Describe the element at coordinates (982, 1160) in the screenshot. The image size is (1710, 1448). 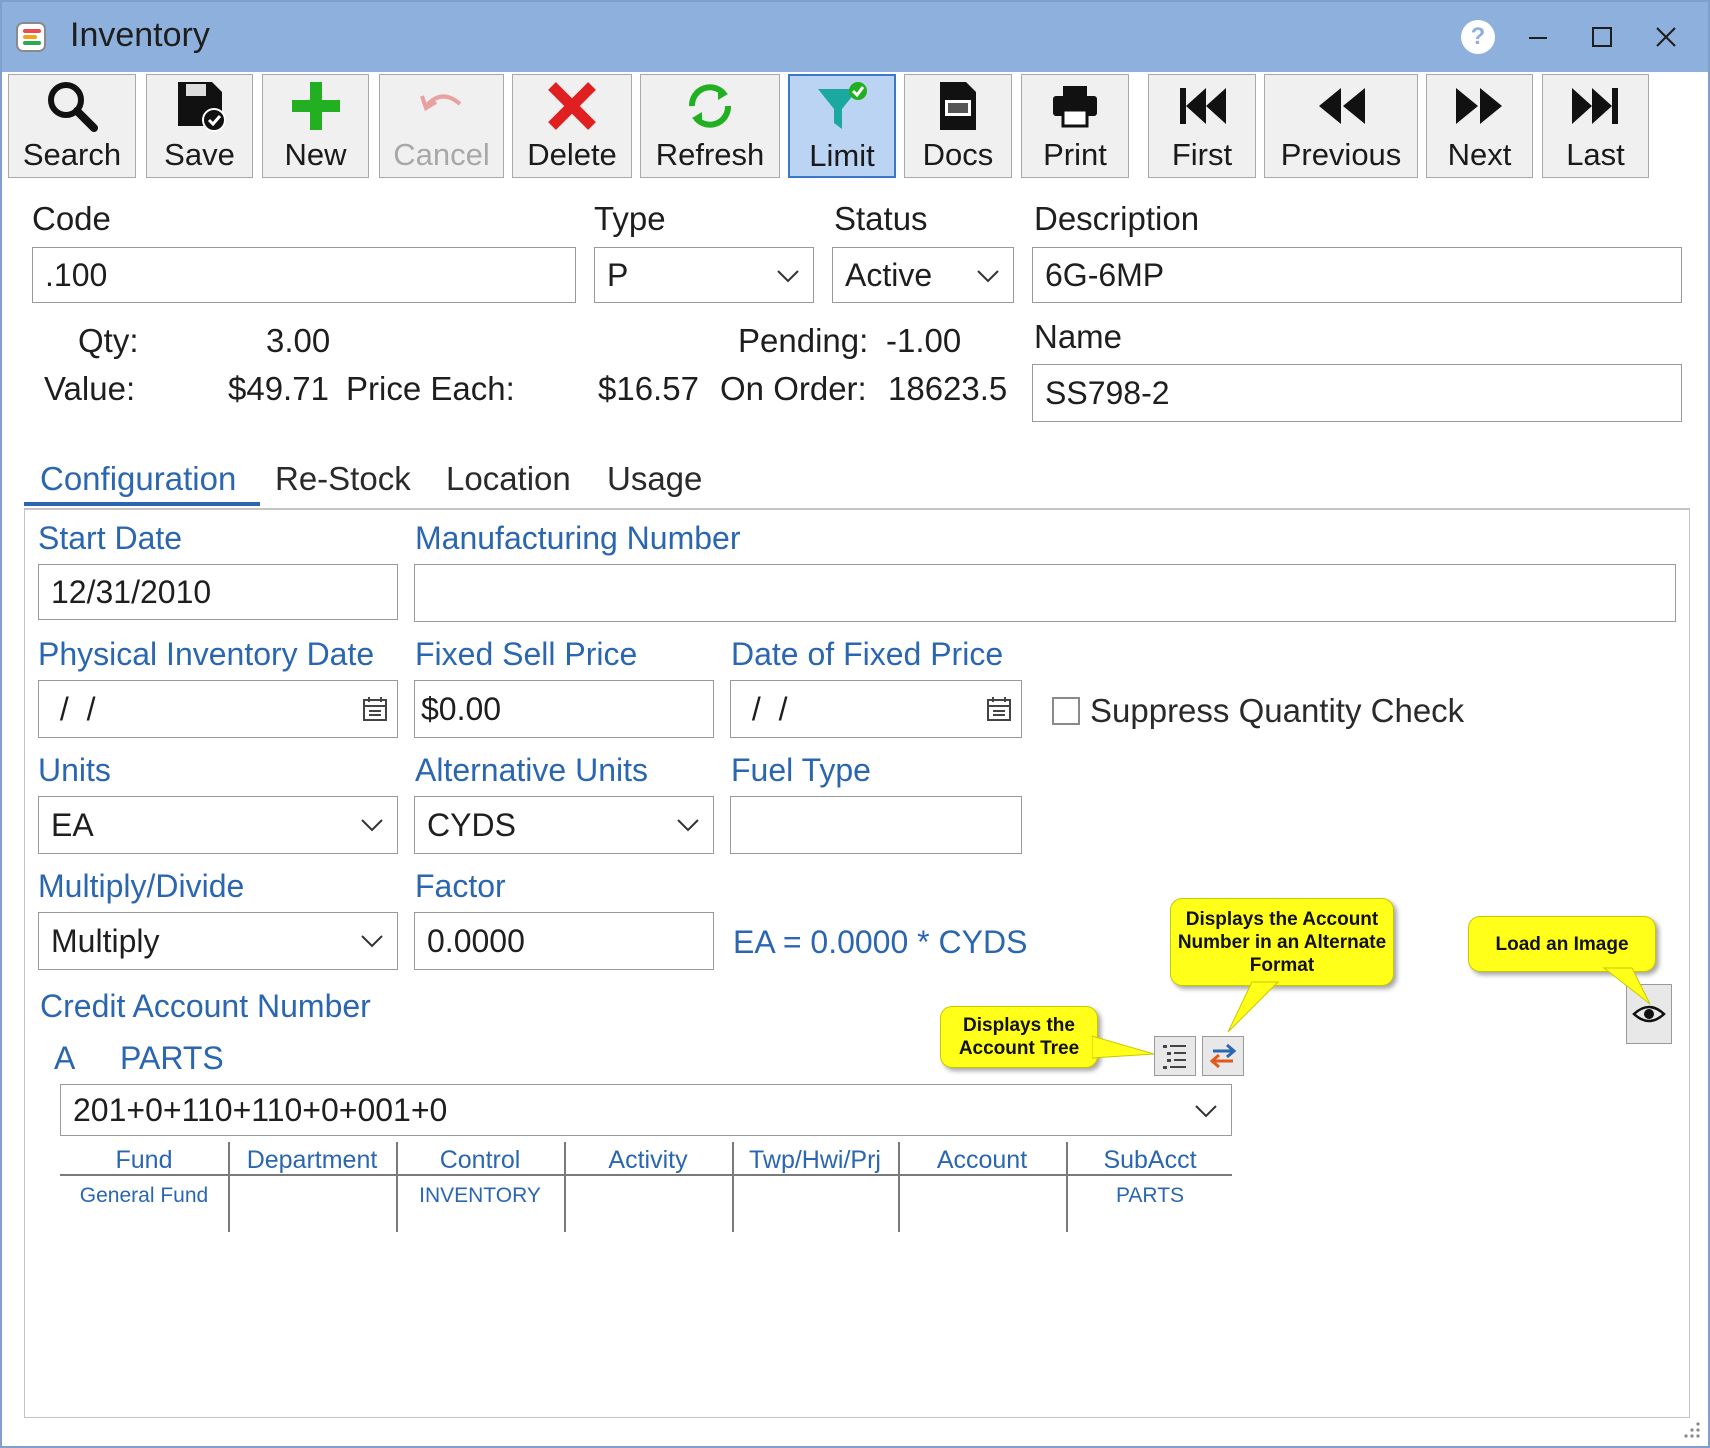
I see `grid-header-account: Account` at that location.